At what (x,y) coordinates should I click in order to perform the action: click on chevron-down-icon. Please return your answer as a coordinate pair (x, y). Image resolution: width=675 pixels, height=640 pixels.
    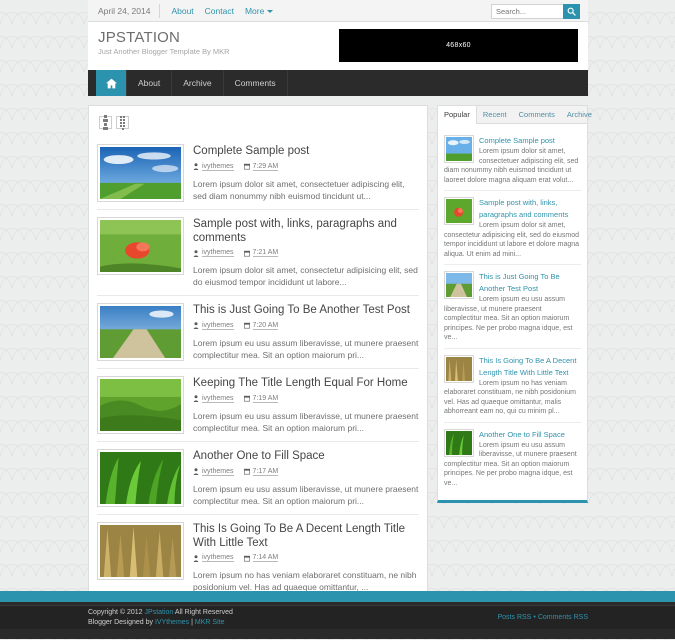
    Looking at the image, I should click on (270, 11).